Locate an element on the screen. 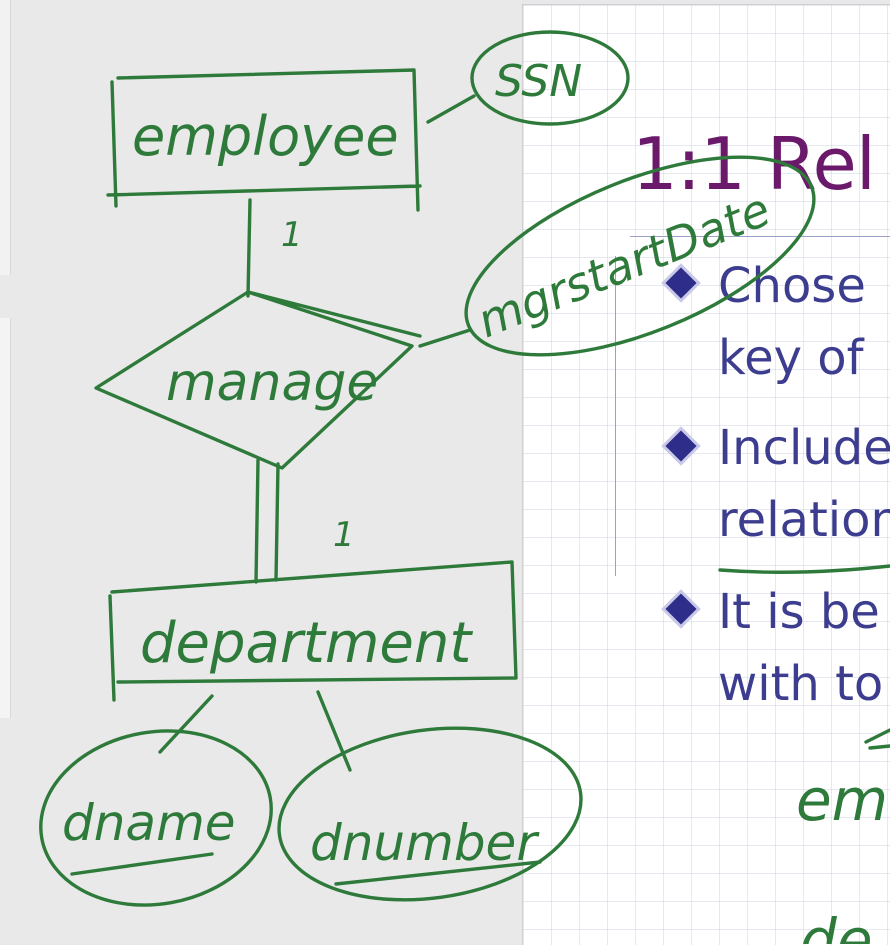 Image resolution: width=890 pixels, height=945 pixels. bullet-3-line-2: with to is located at coordinates (801, 684).